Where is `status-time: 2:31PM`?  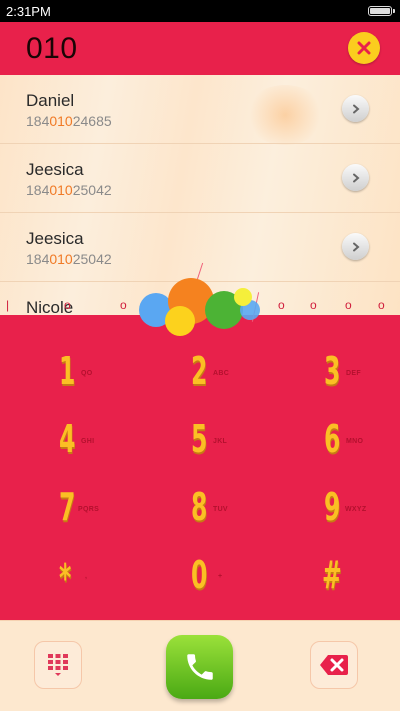 status-time: 2:31PM is located at coordinates (28, 11).